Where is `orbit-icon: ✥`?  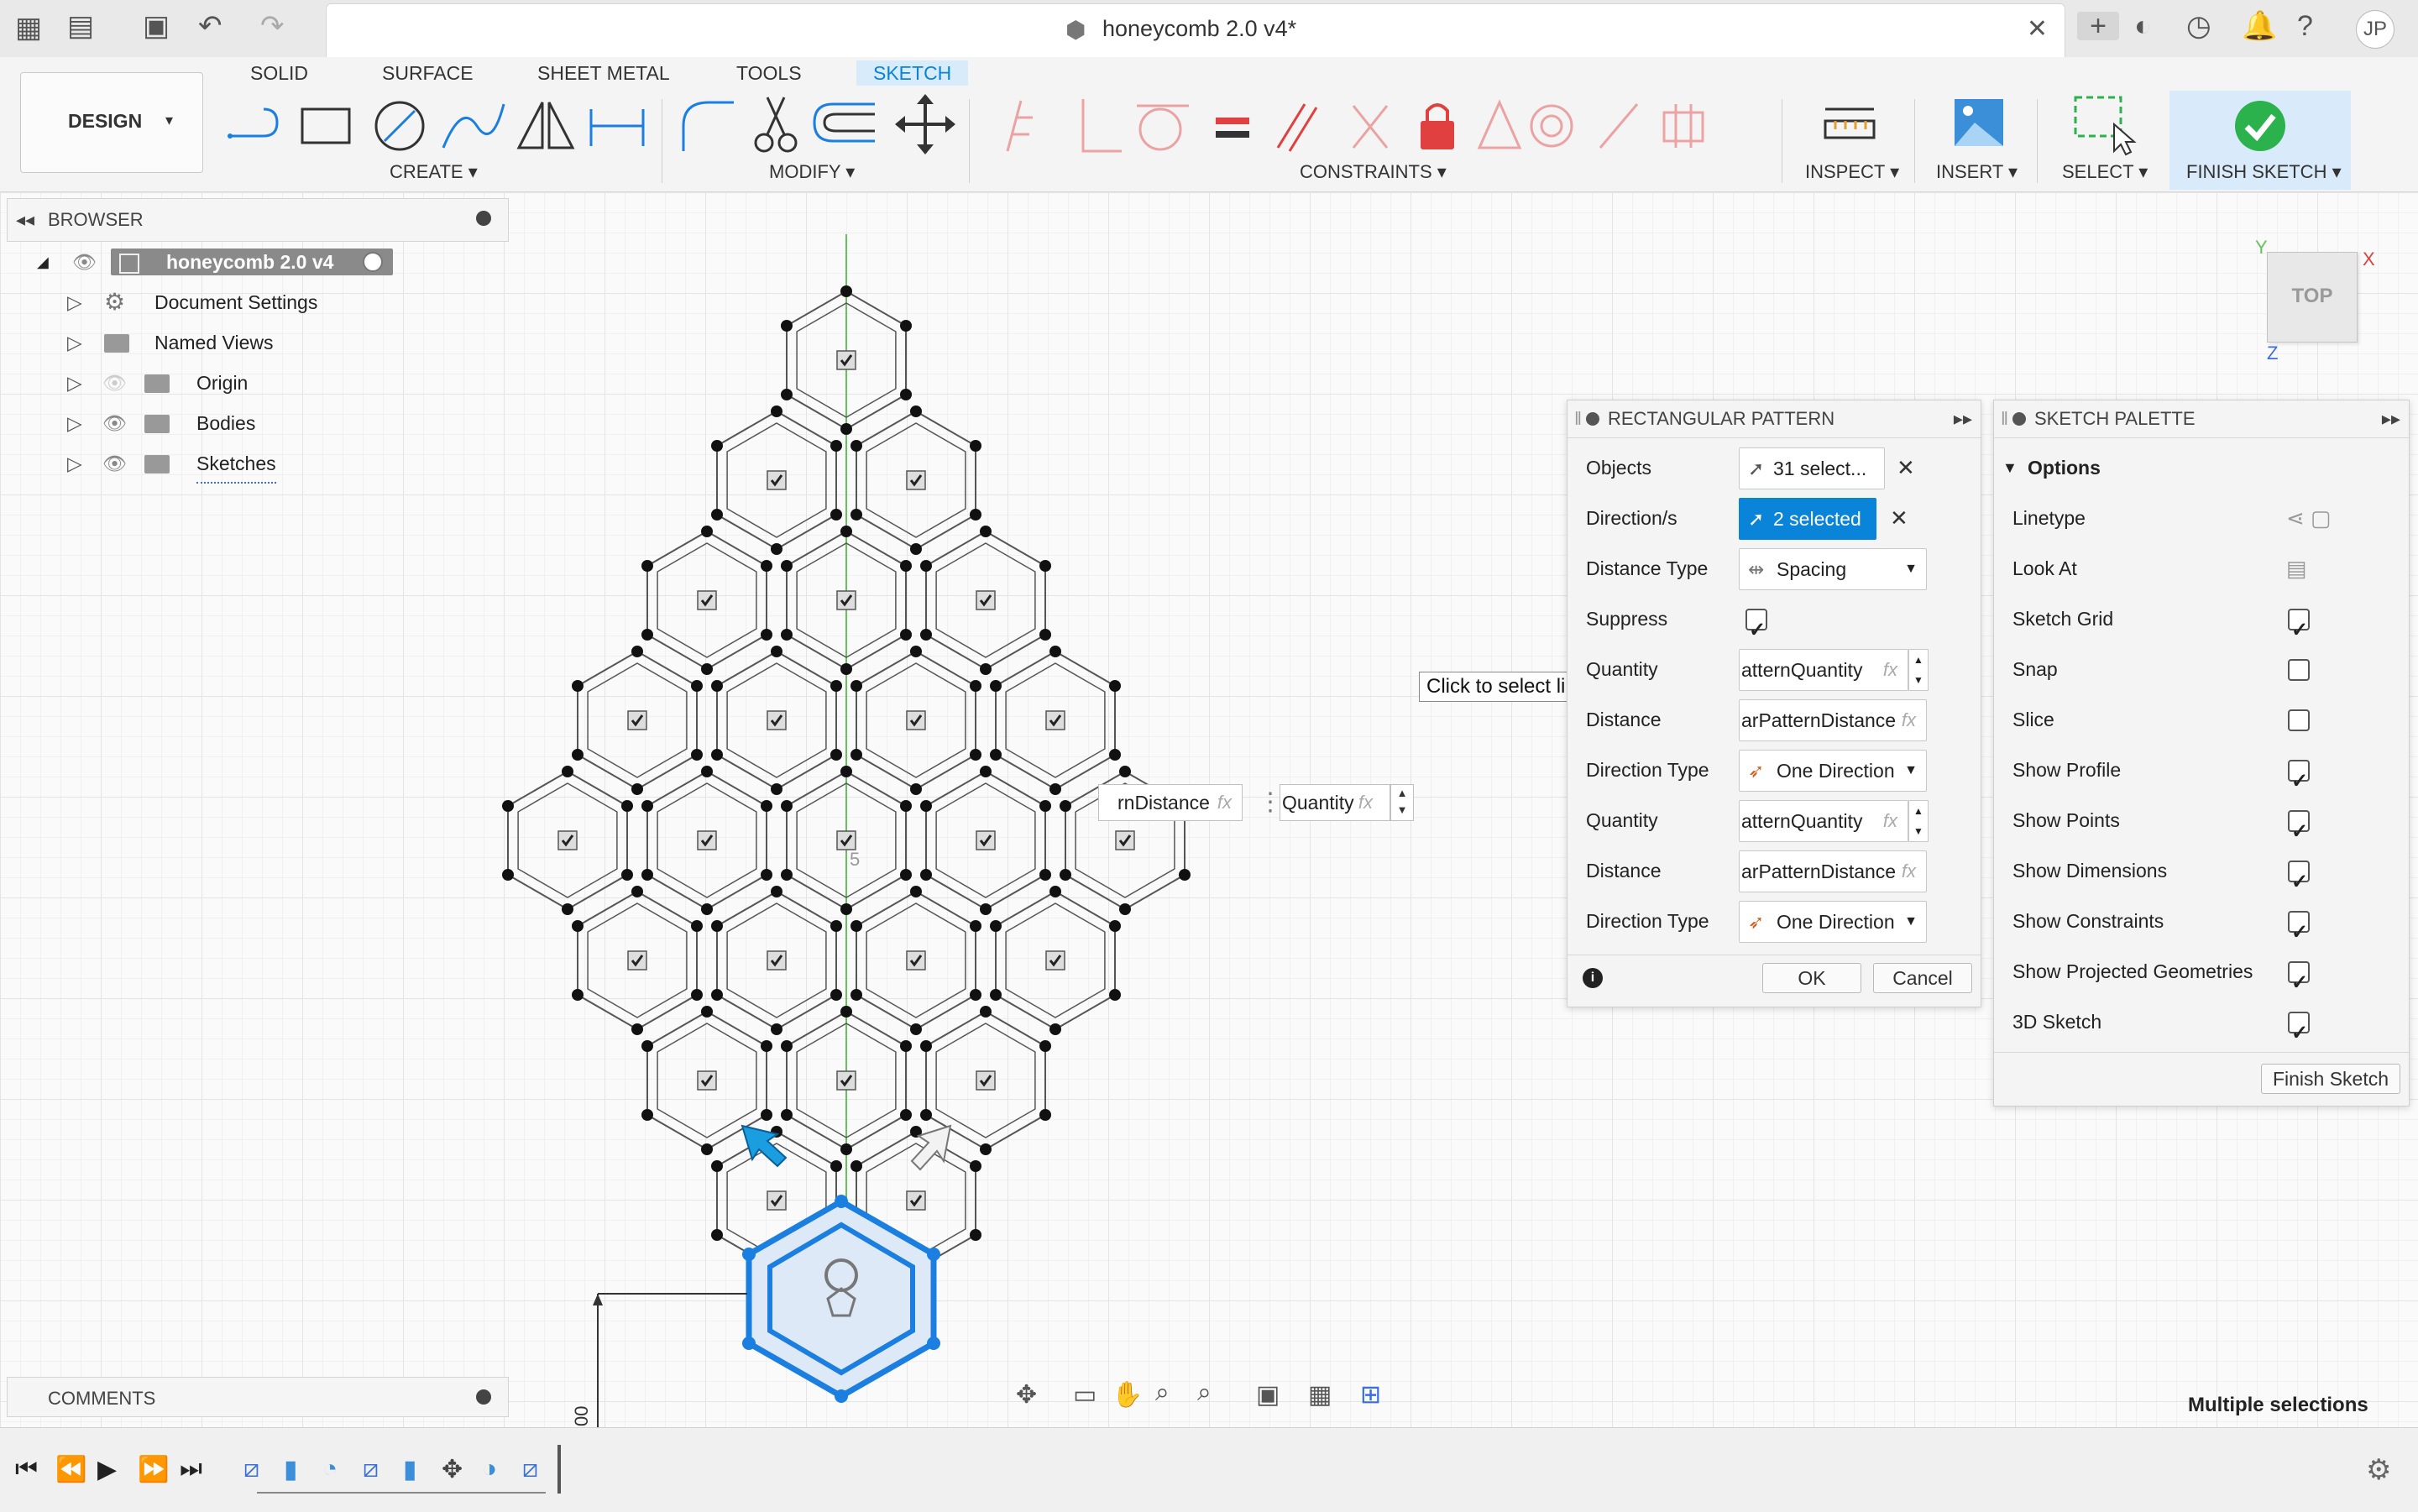 orbit-icon: ✥ is located at coordinates (1026, 1395).